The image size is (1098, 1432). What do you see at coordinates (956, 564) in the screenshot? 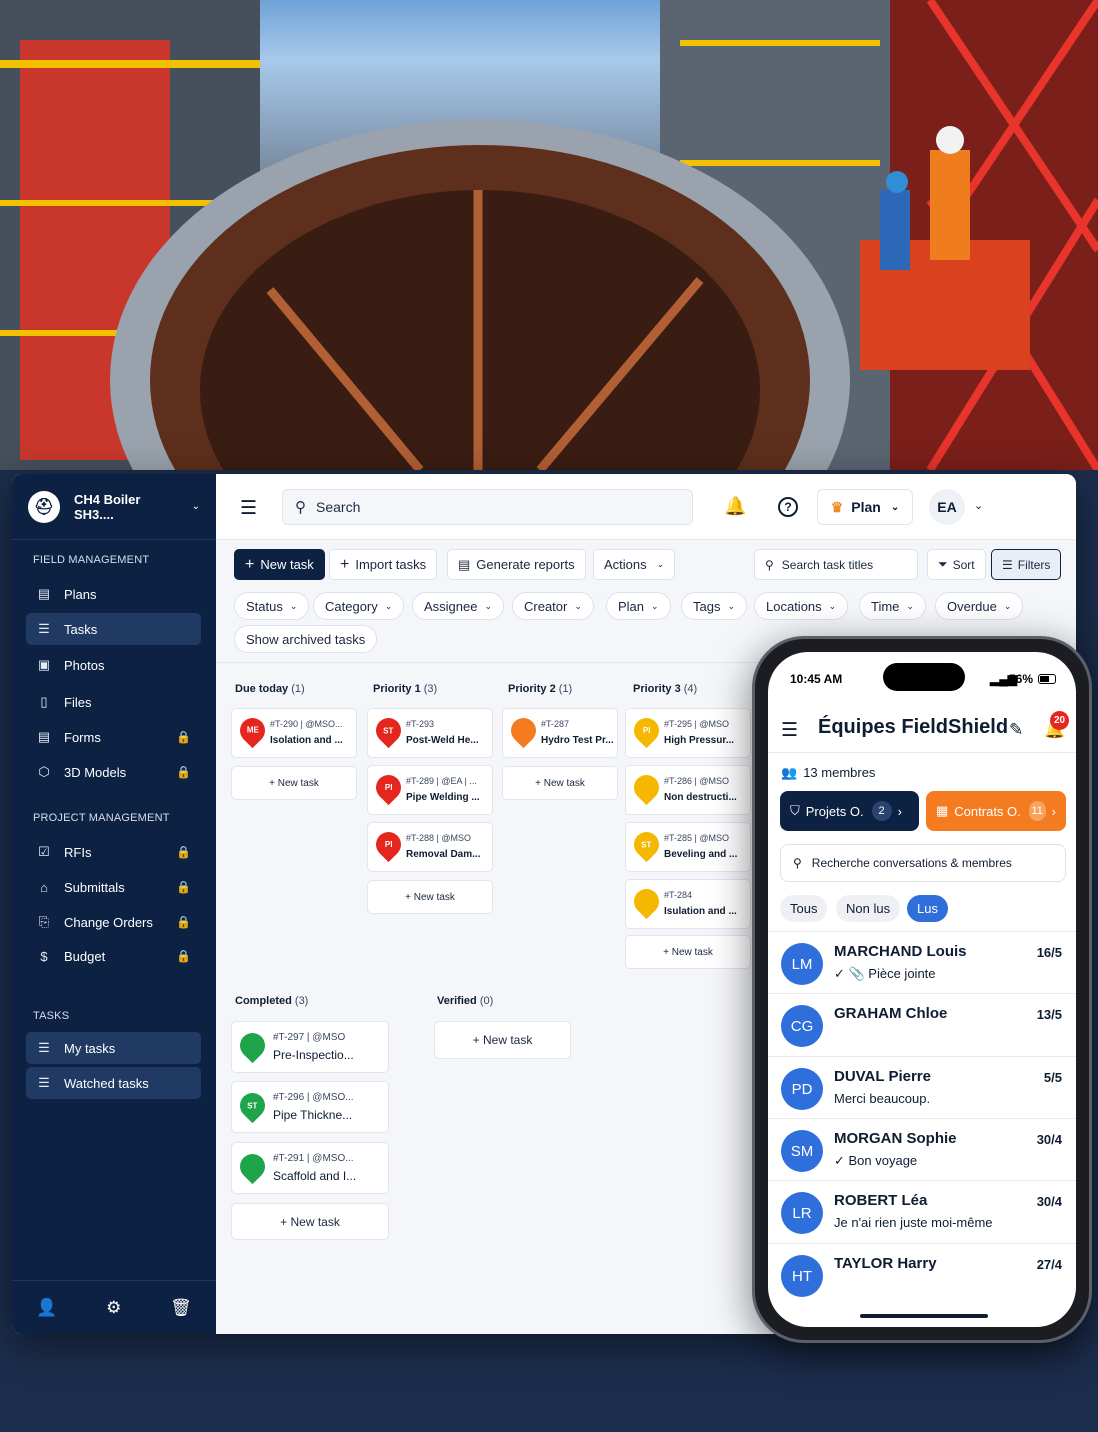
I see `sort-button: ⏷ Sort` at bounding box center [956, 564].